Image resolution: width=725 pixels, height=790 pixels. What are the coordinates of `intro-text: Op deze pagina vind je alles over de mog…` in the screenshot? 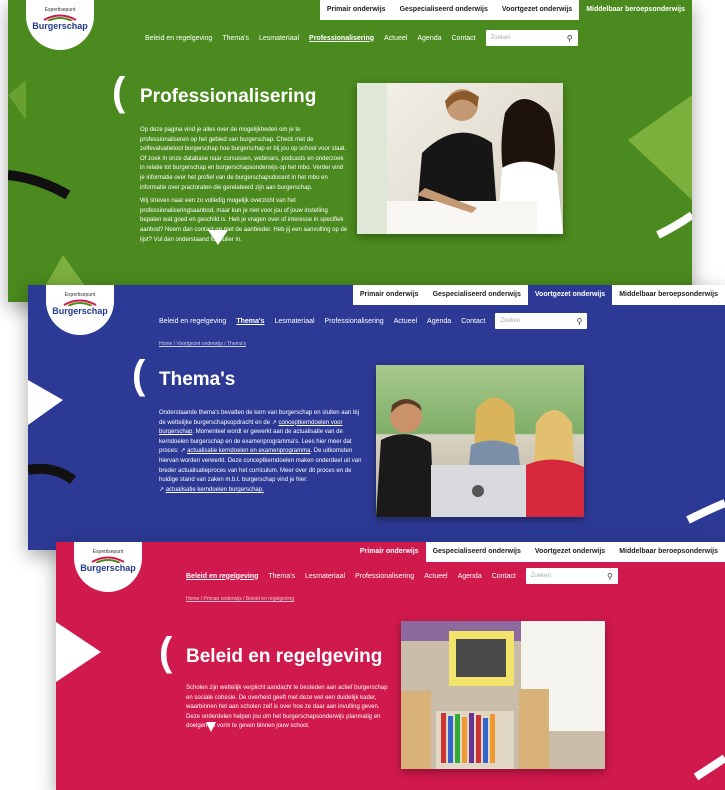 It's located at (244, 185).